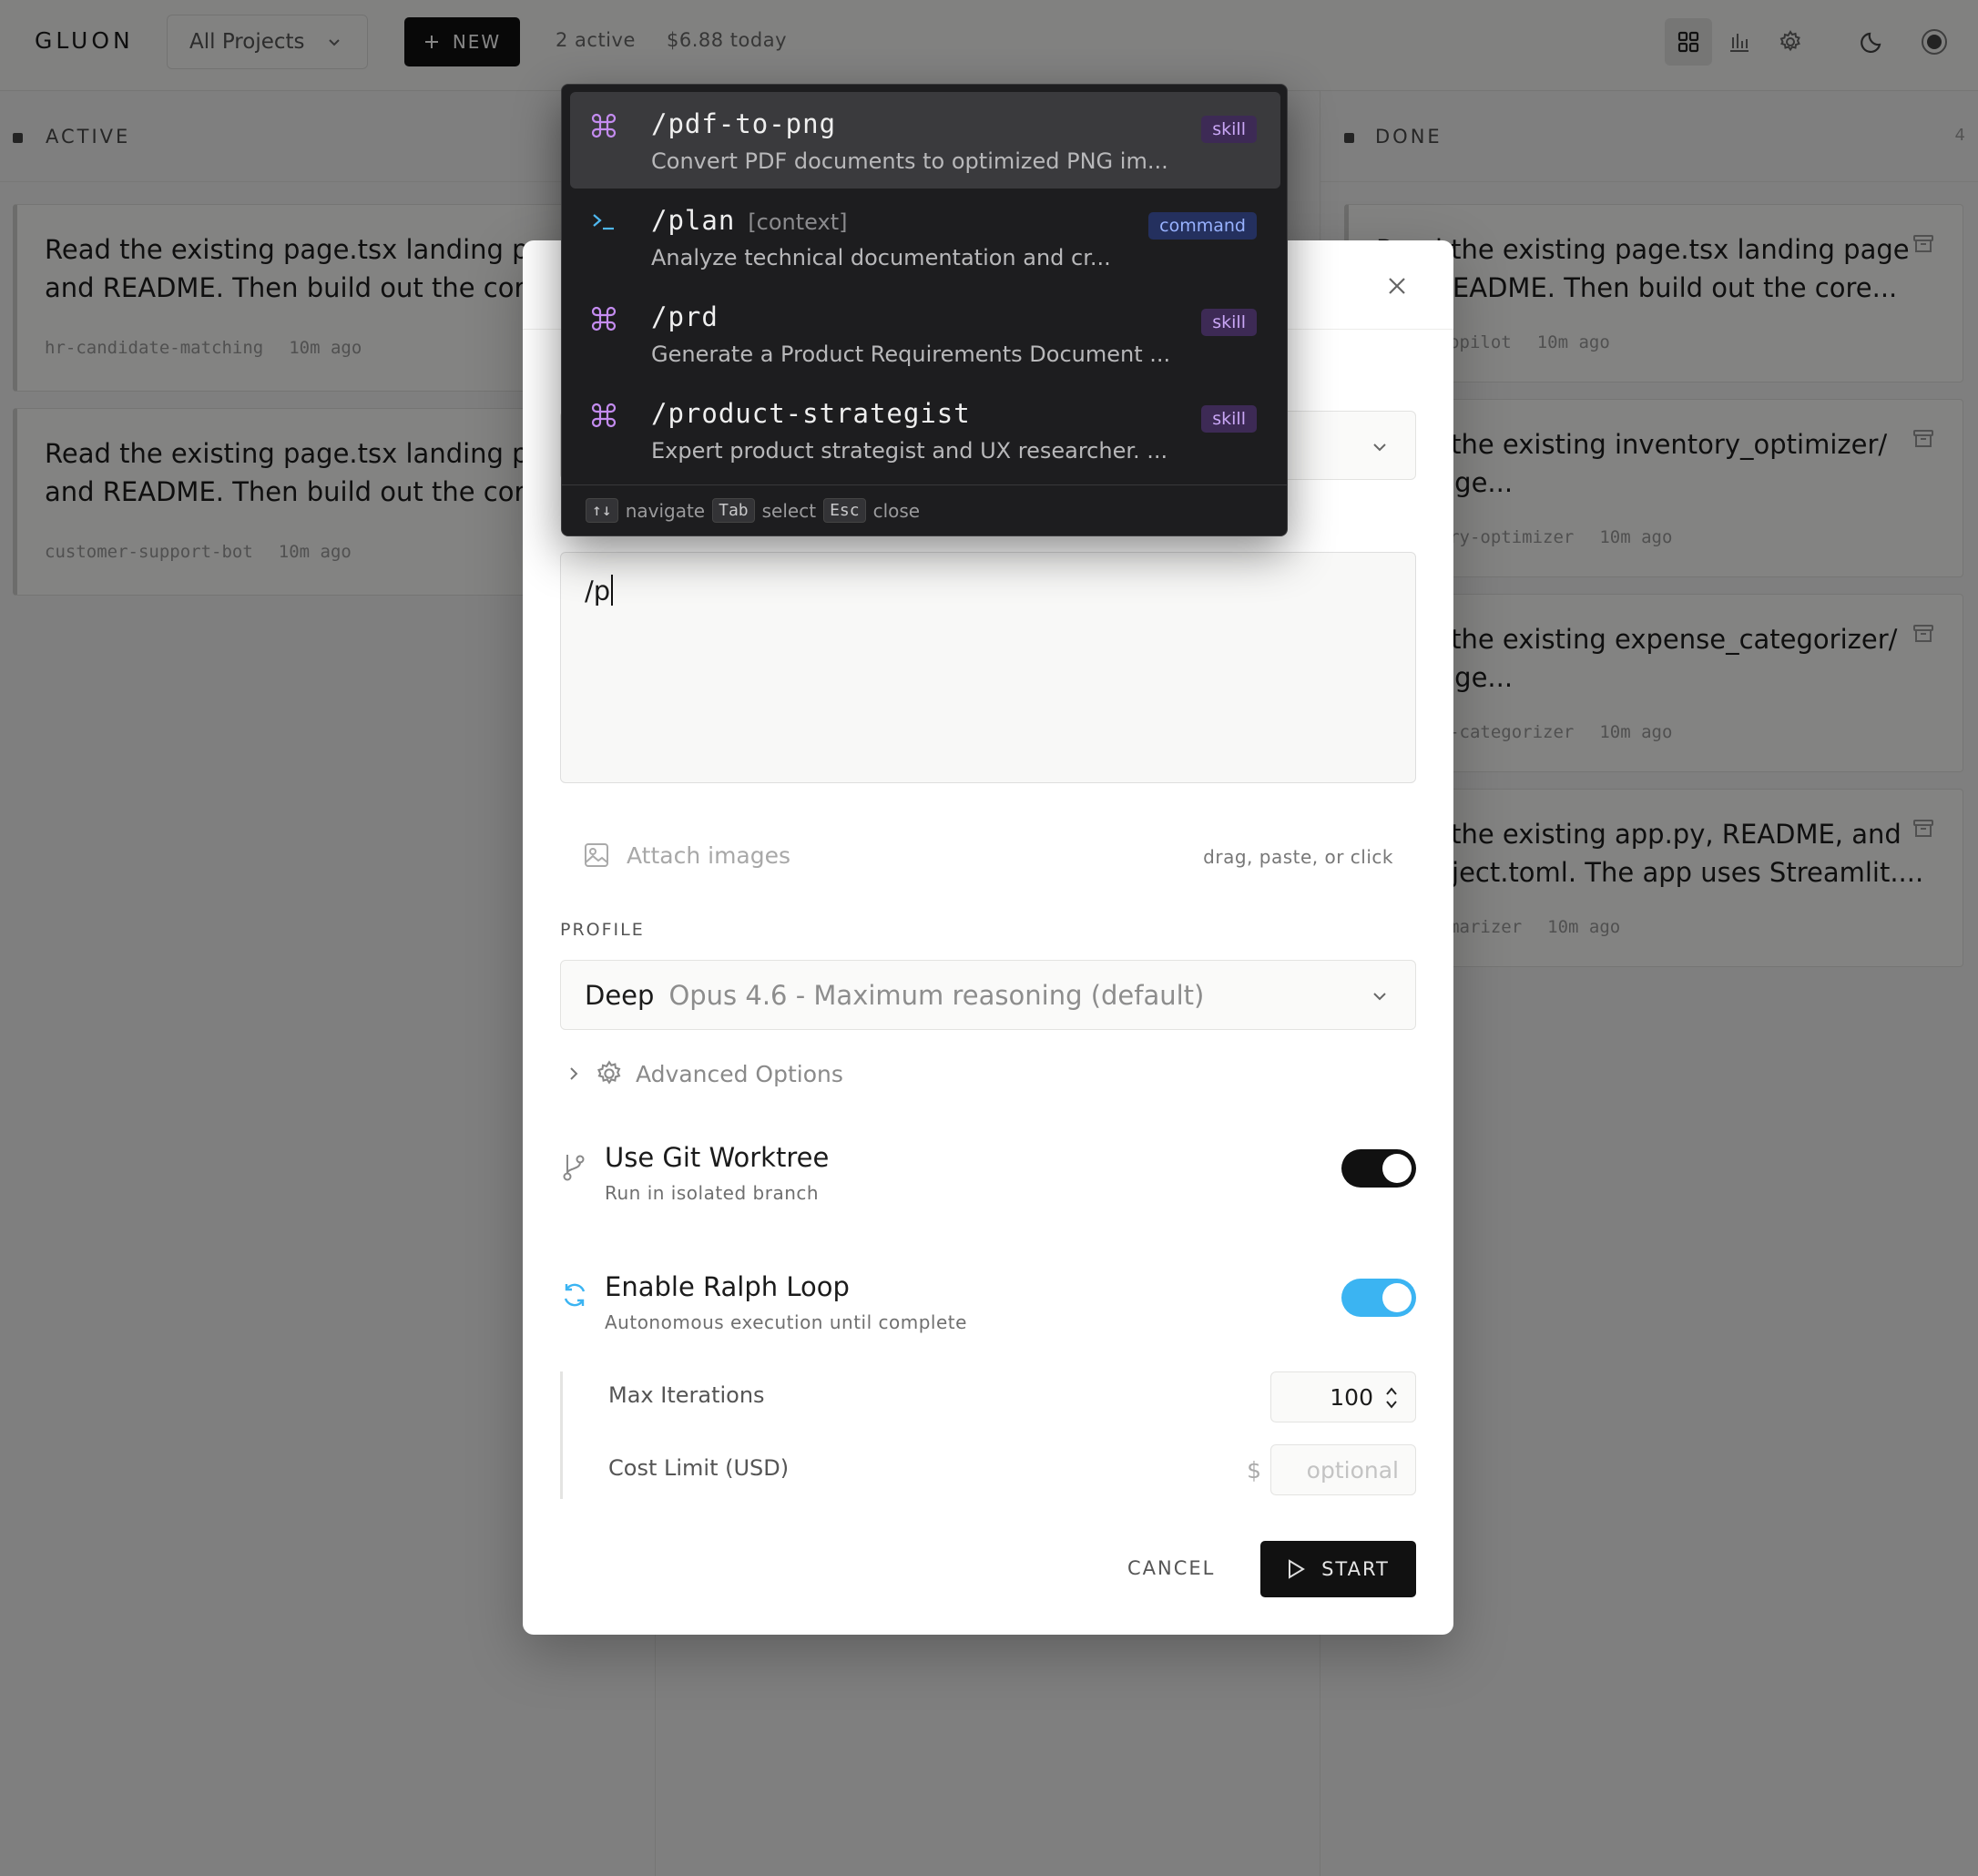 The width and height of the screenshot is (1978, 1876). What do you see at coordinates (693, 220) in the screenshot?
I see `command-name-text: /plan` at bounding box center [693, 220].